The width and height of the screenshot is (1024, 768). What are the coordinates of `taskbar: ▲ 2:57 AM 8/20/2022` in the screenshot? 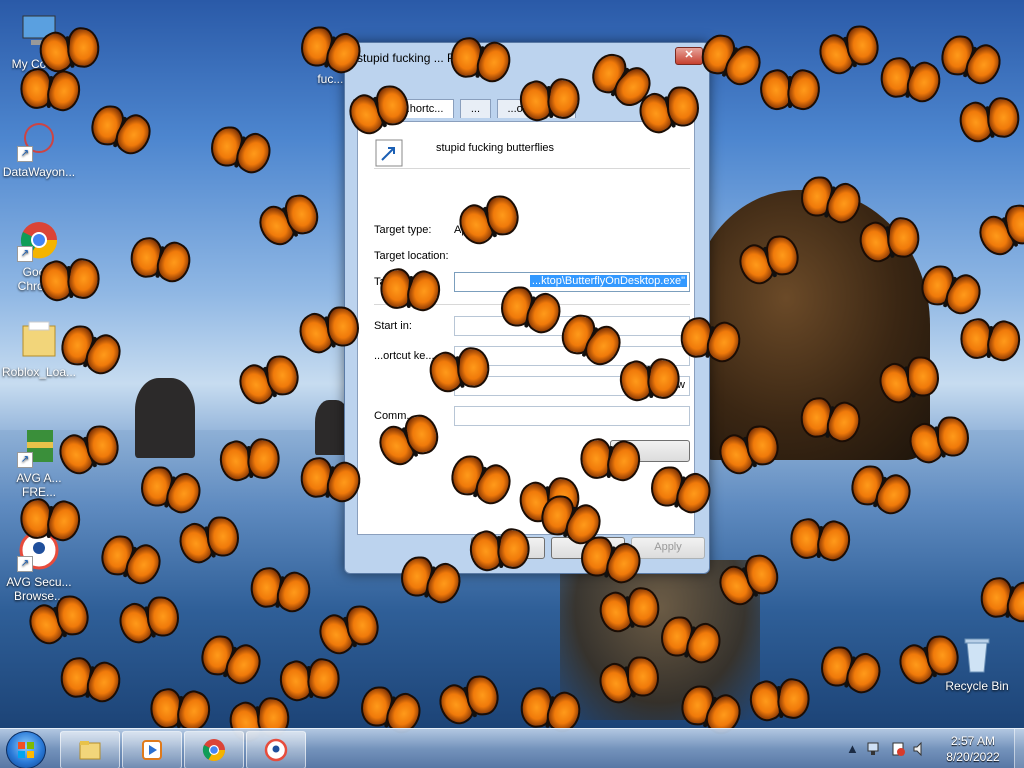 It's located at (512, 748).